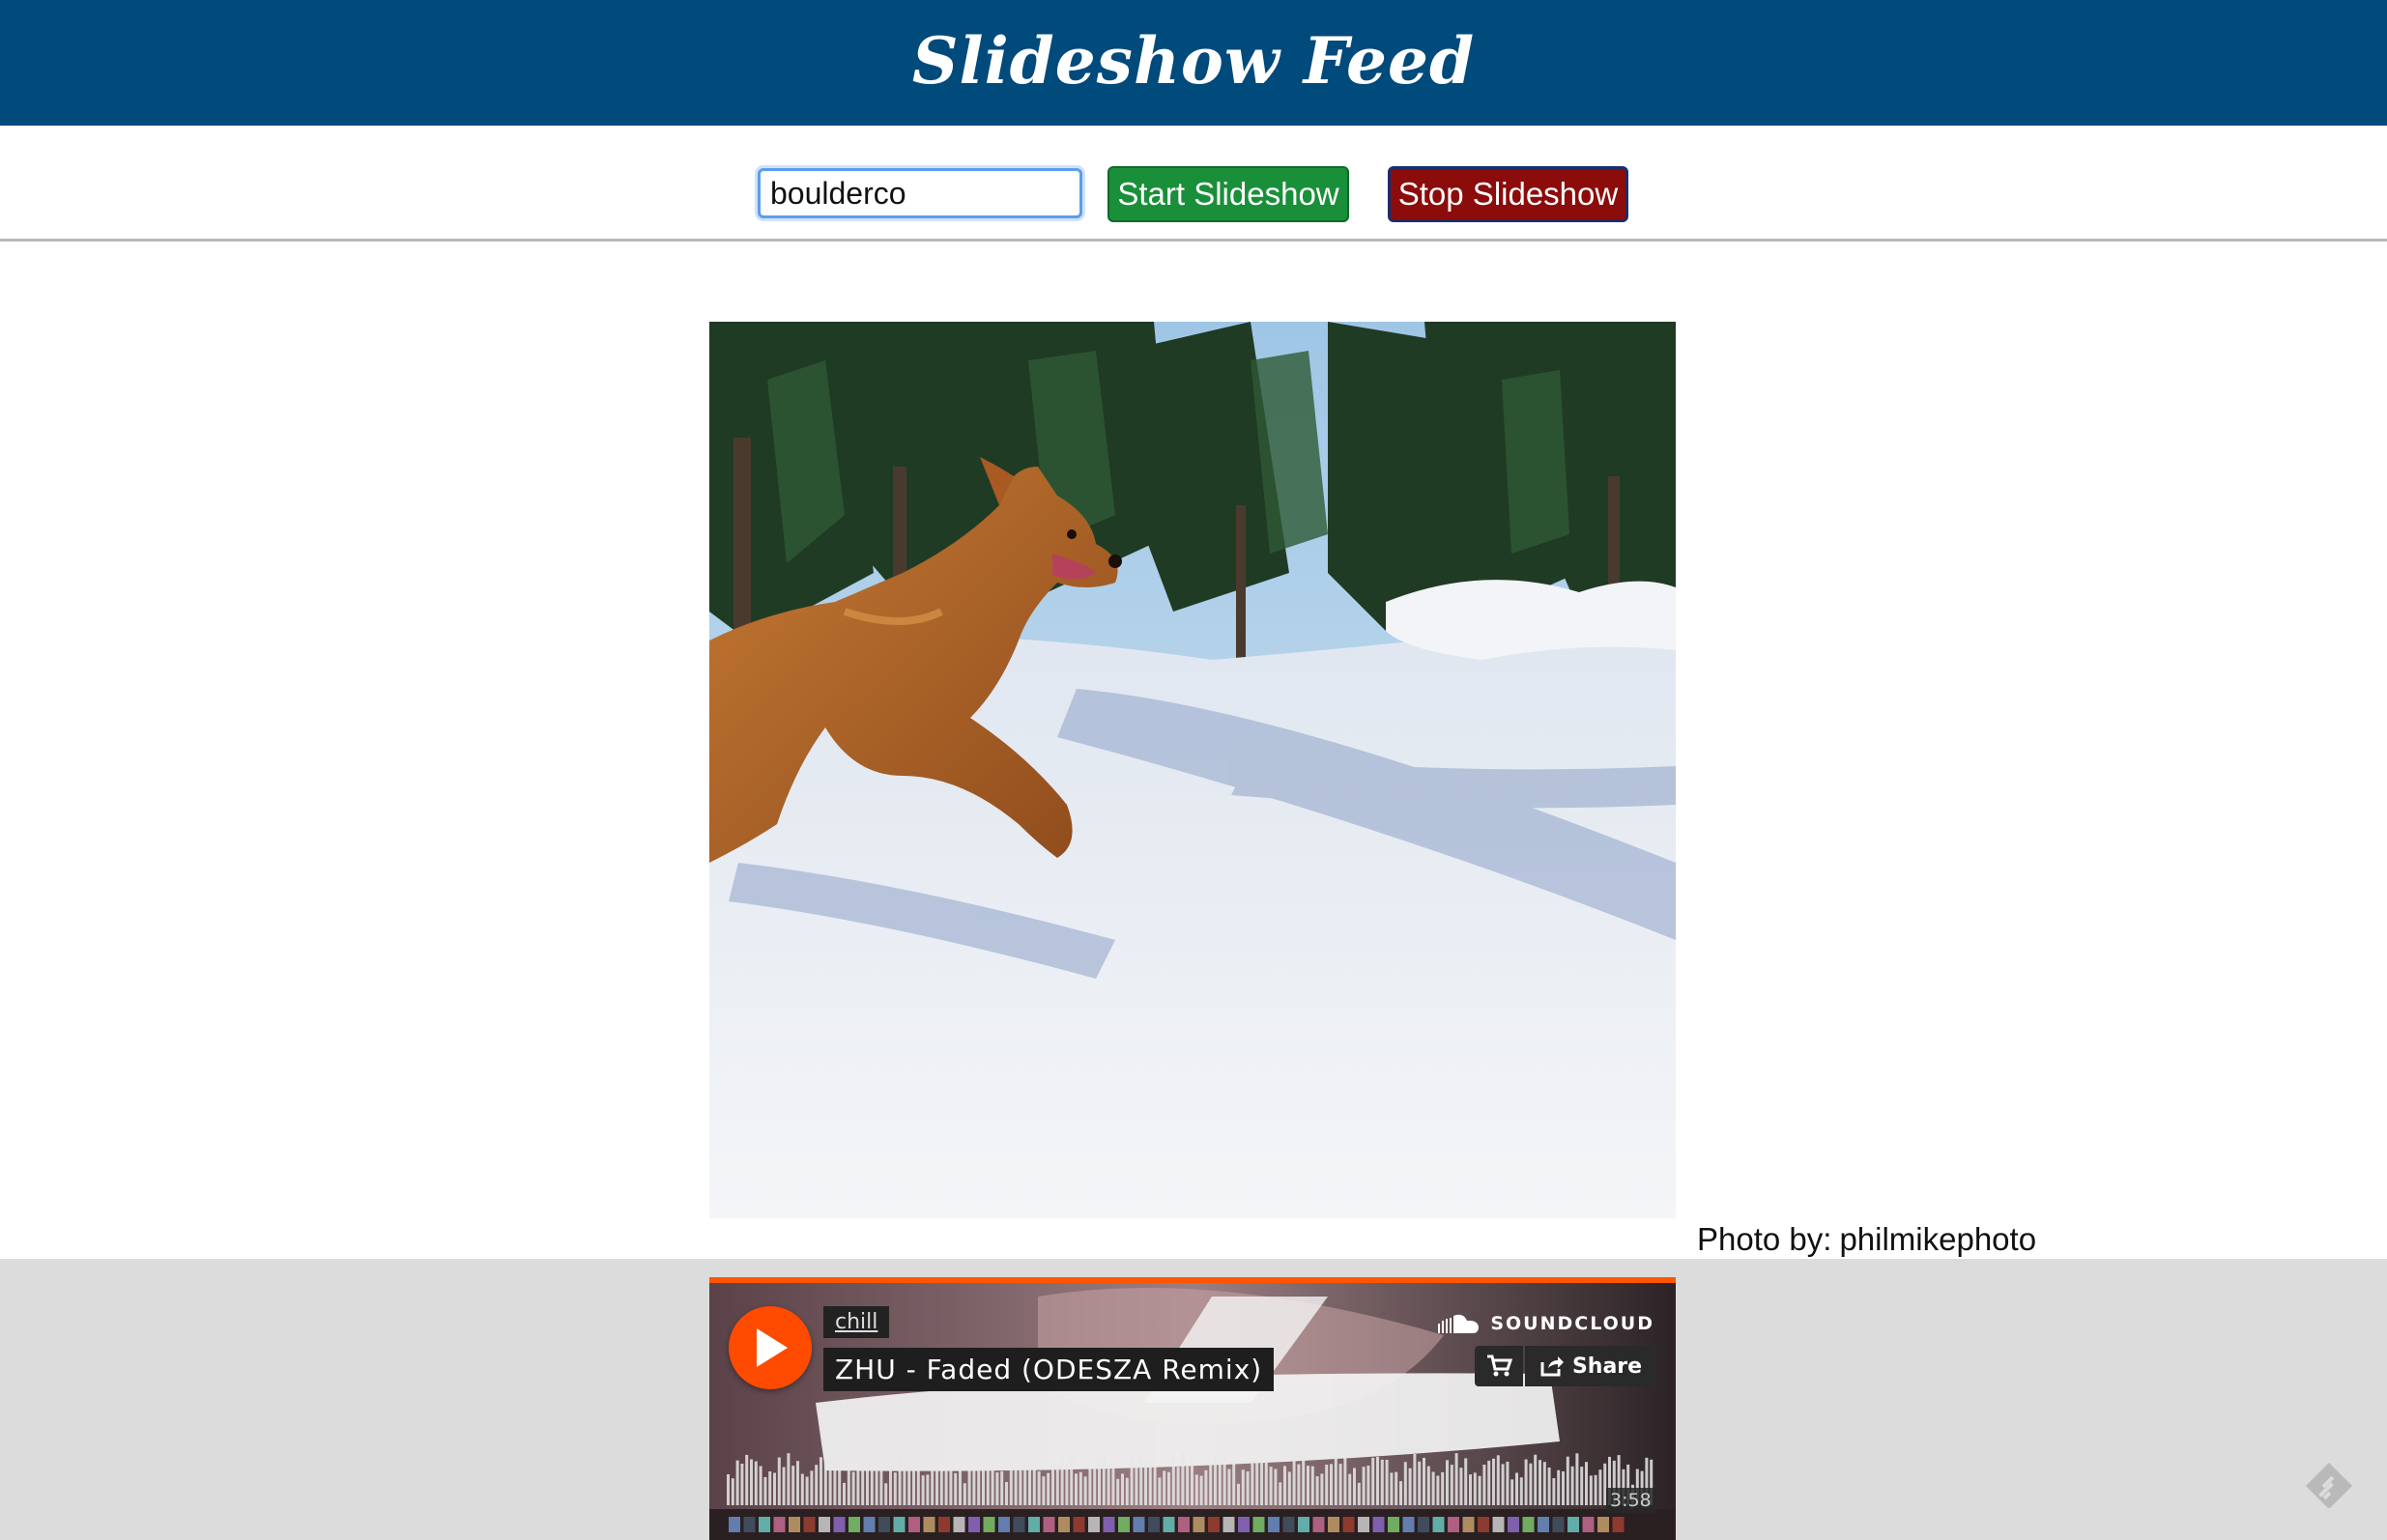  I want to click on buy-button, so click(1499, 1366).